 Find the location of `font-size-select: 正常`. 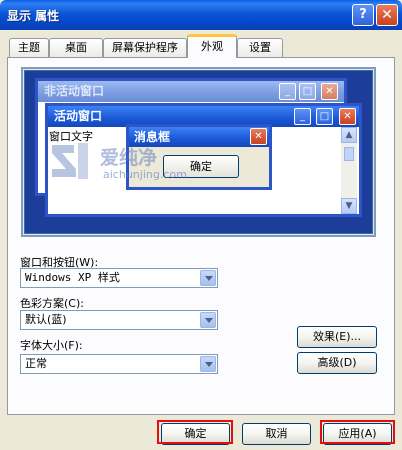

font-size-select: 正常 is located at coordinates (119, 364).